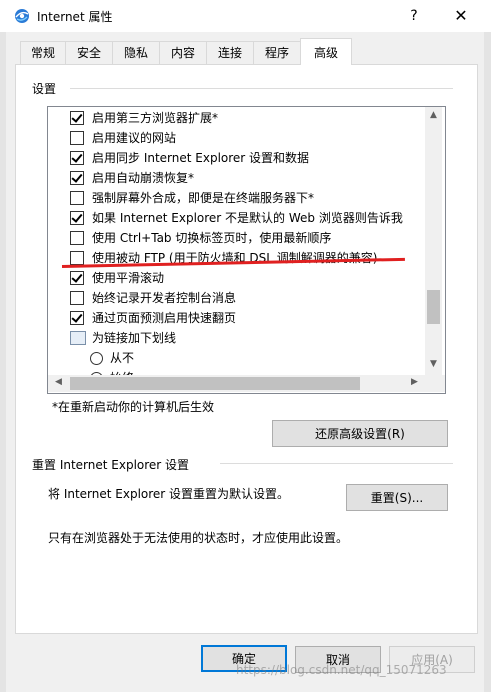 This screenshot has height=692, width=491. Describe the element at coordinates (261, 88) in the screenshot. I see `settings-group-divider` at that location.